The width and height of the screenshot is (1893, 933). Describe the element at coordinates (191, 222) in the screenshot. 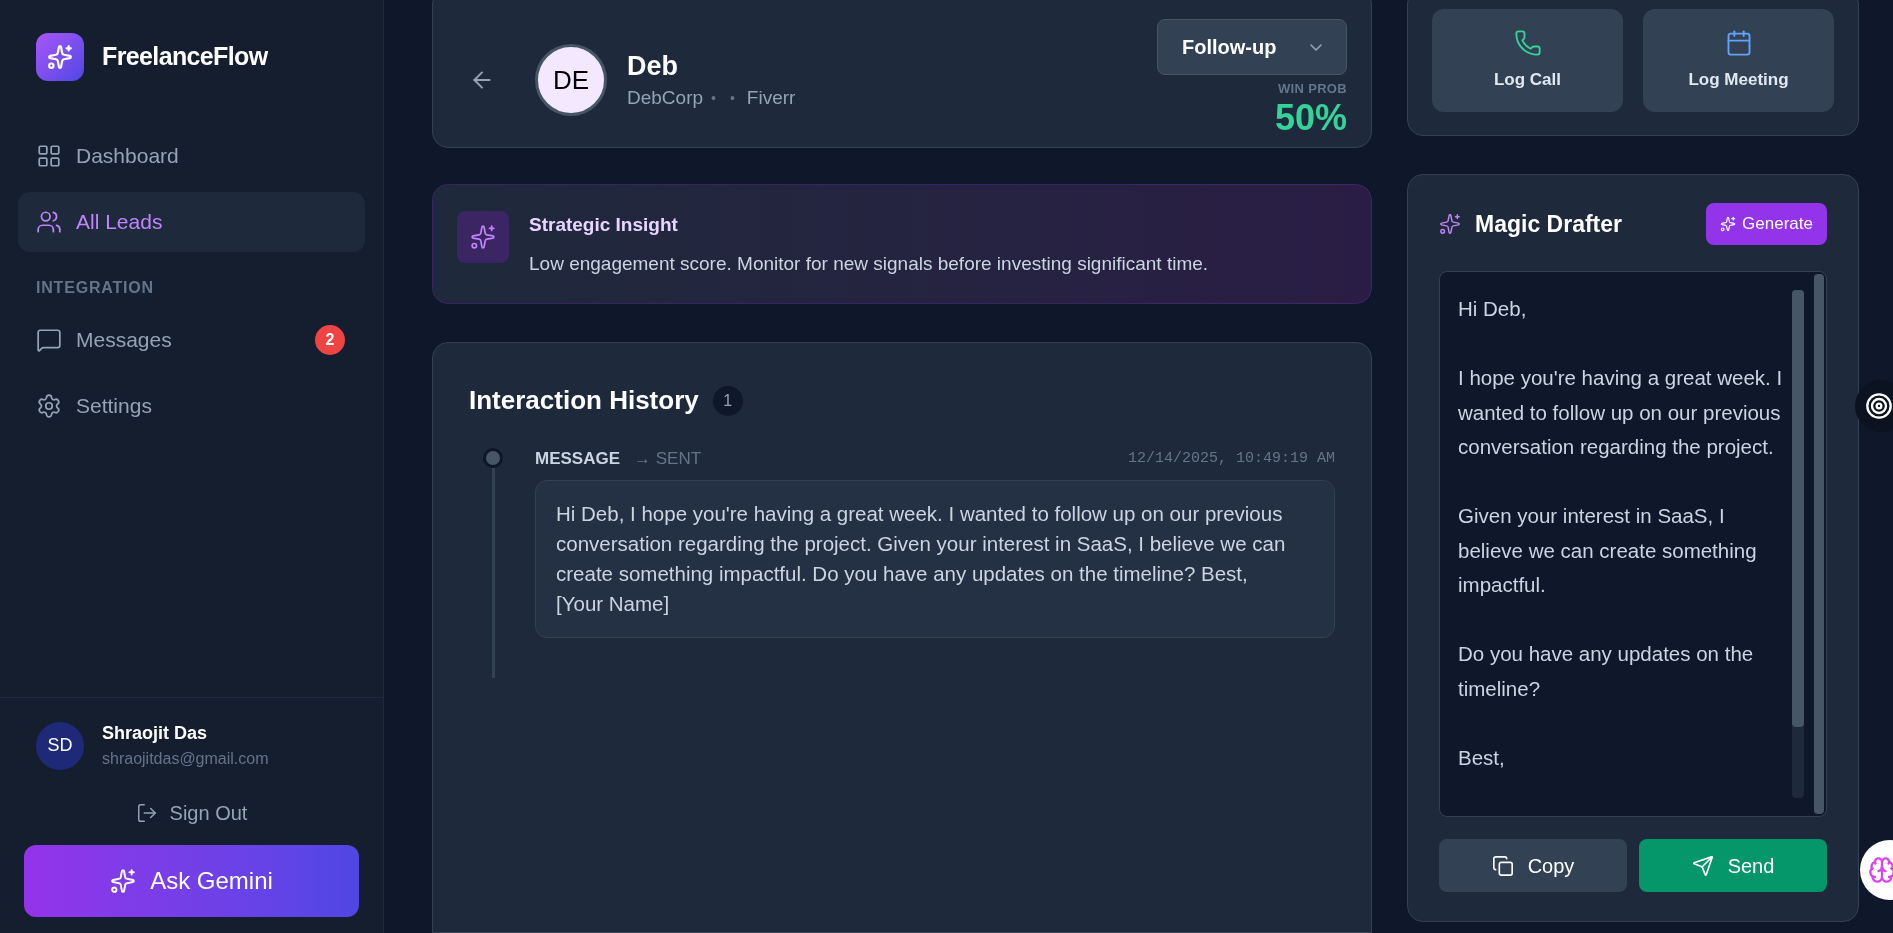

I see `nav-item: All Leads` at that location.